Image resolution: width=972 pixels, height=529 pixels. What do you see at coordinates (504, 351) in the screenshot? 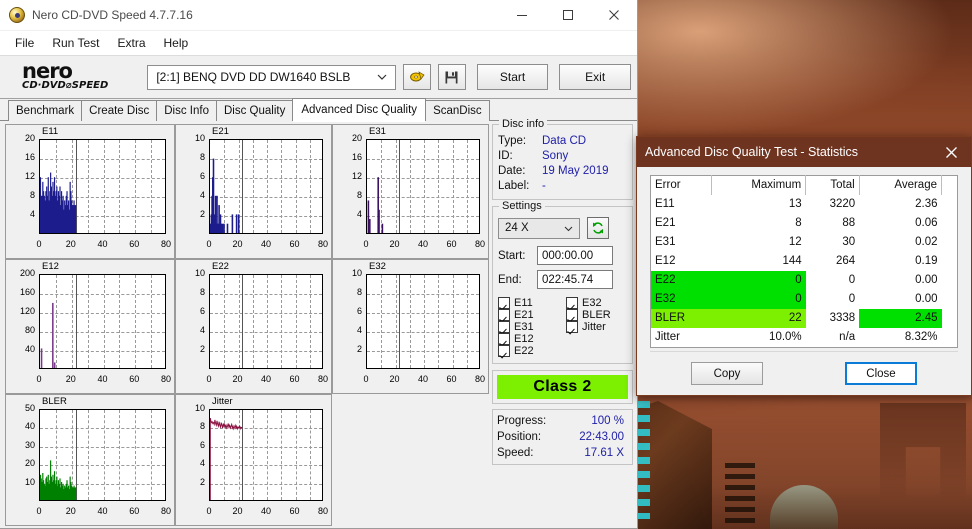
I see `checkbox-icon` at bounding box center [504, 351].